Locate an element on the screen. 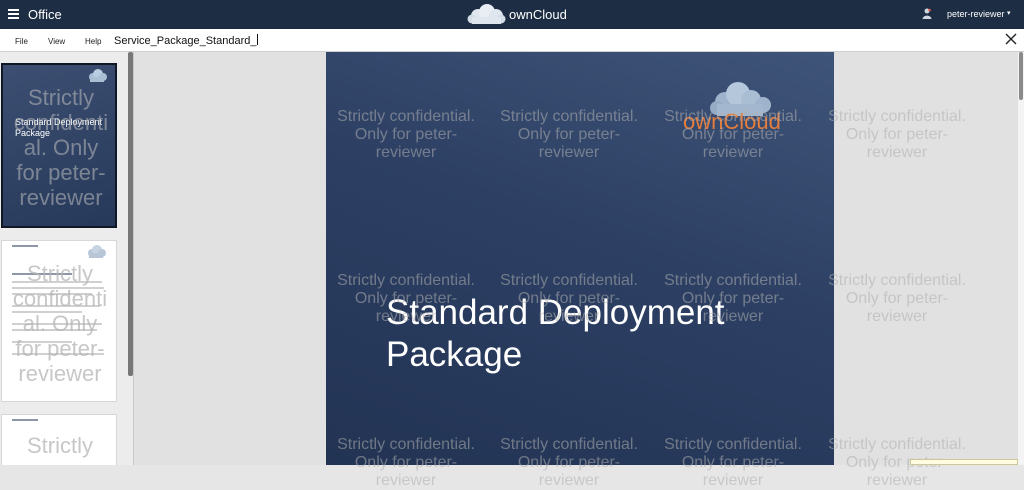 This screenshot has width=1024, height=490. thumbnail-title: Standard Deployment Package is located at coordinates (59, 127).